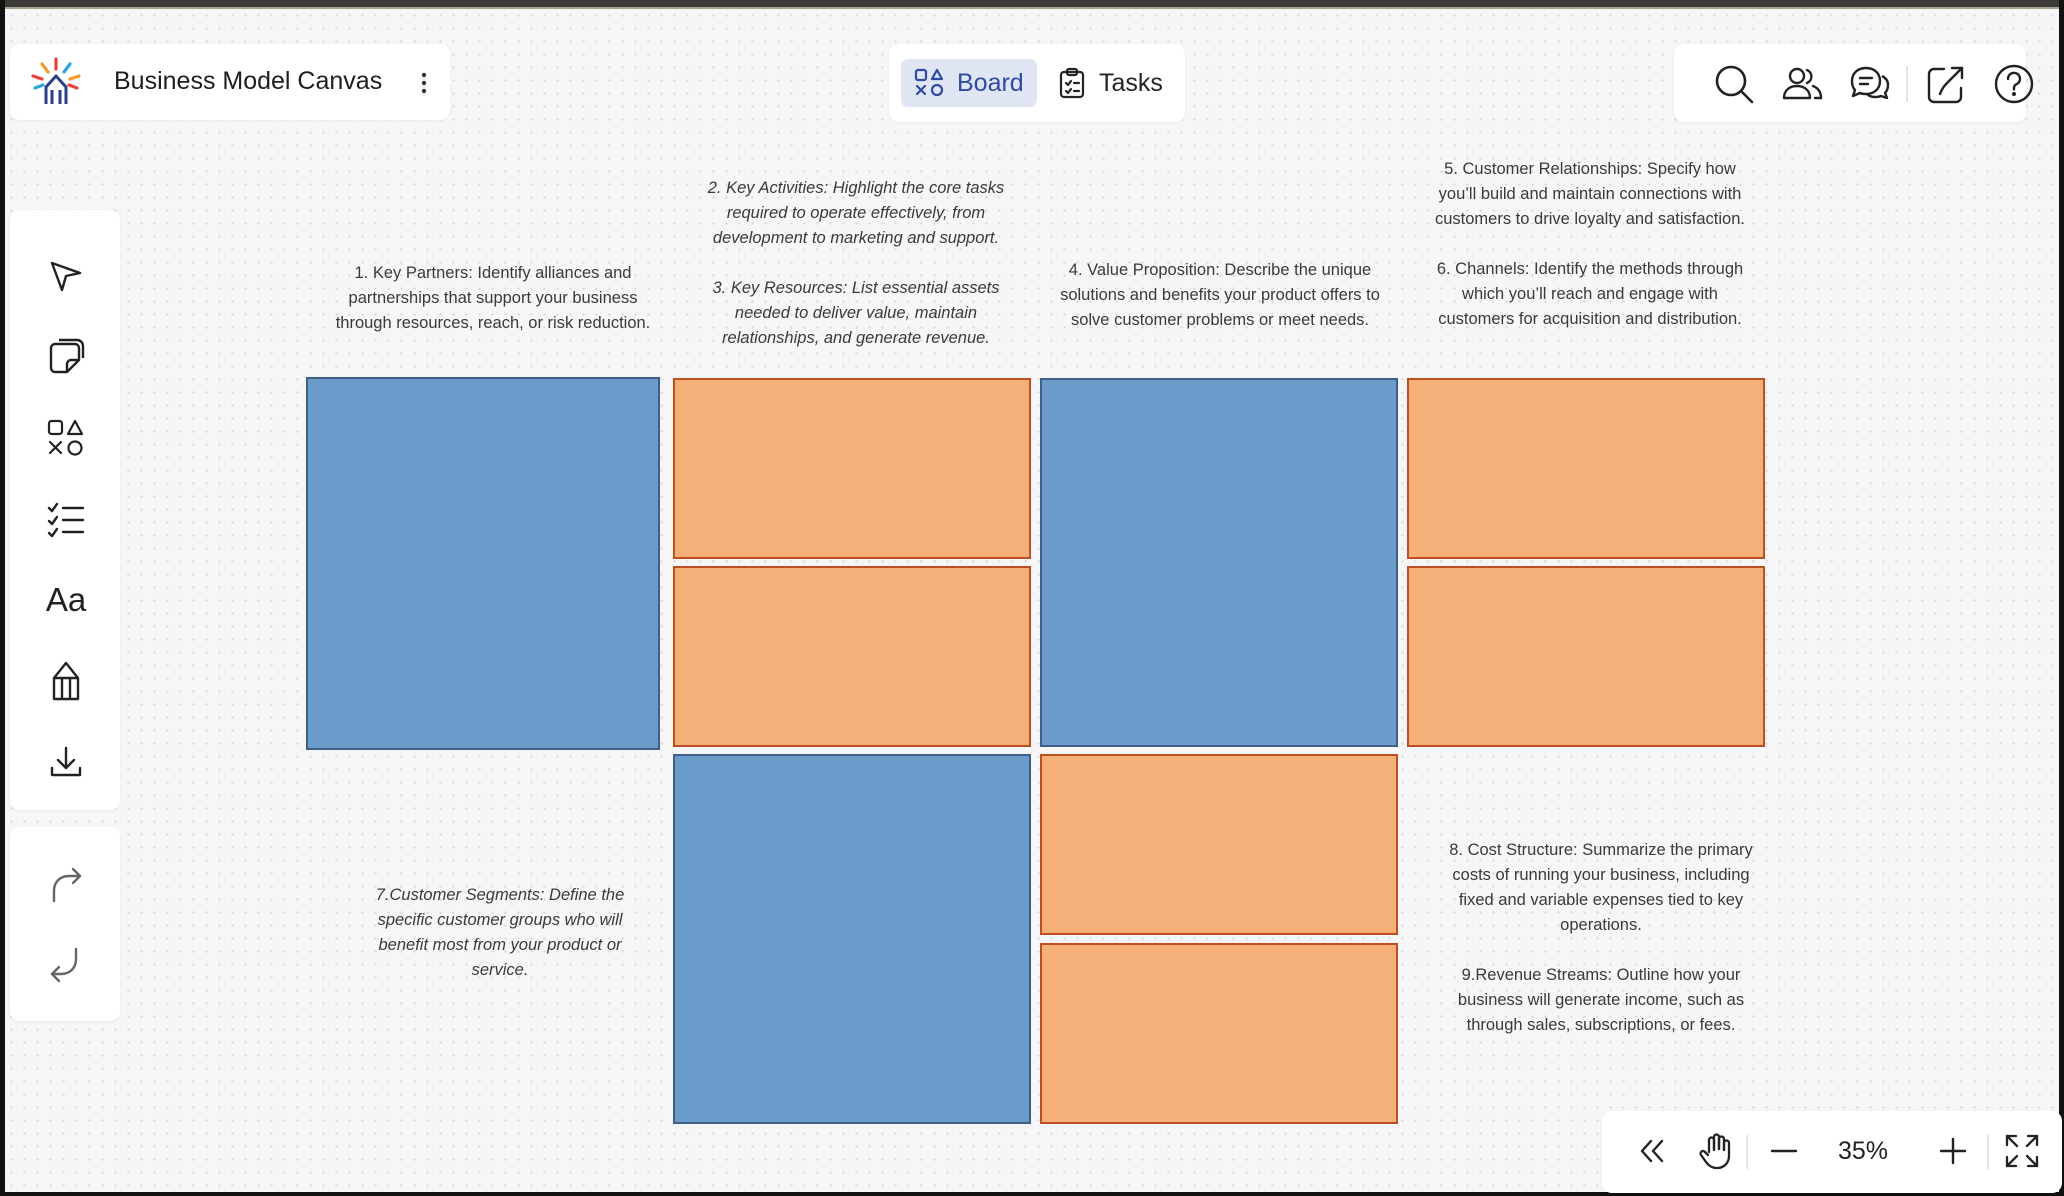 This screenshot has height=1196, width=2064. I want to click on title-bar: Business Model Canvas, so click(230, 82).